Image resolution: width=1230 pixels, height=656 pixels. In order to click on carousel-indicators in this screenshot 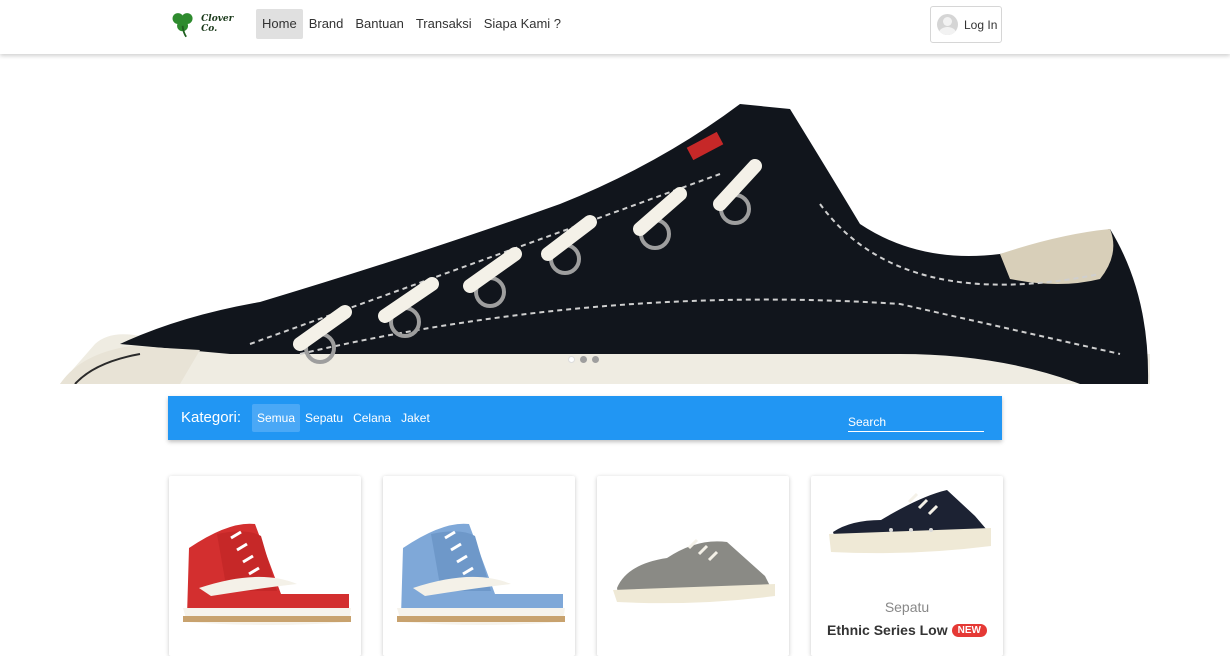, I will do `click(583, 359)`.